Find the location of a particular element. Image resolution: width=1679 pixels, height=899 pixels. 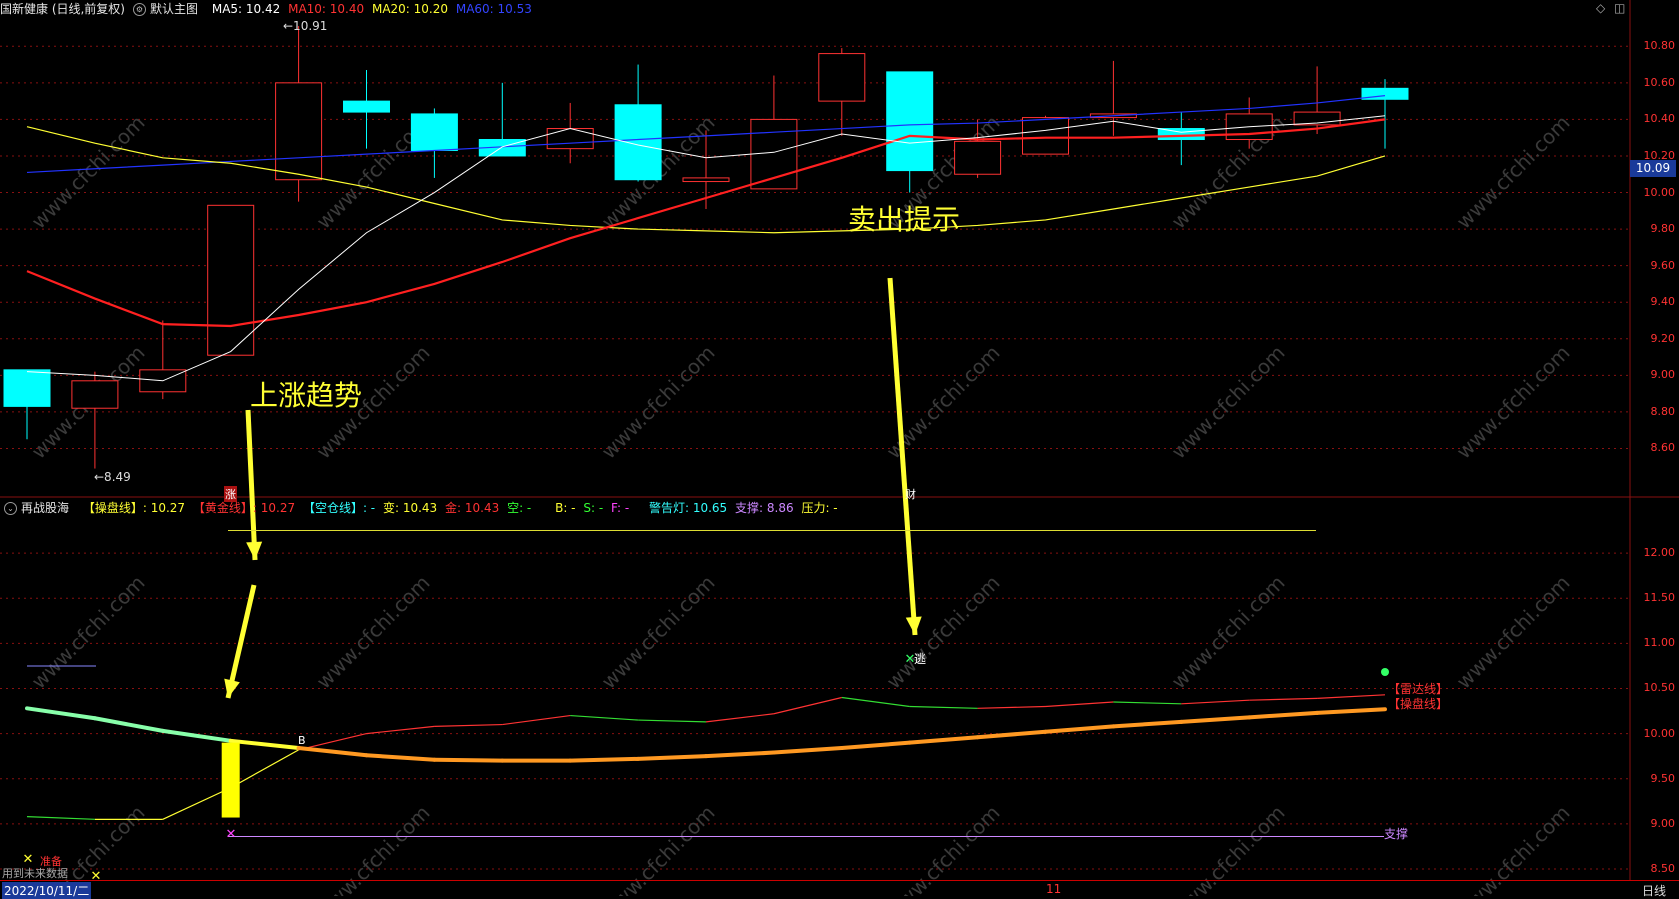

collapse-icon: ⌄ is located at coordinates (10, 508).